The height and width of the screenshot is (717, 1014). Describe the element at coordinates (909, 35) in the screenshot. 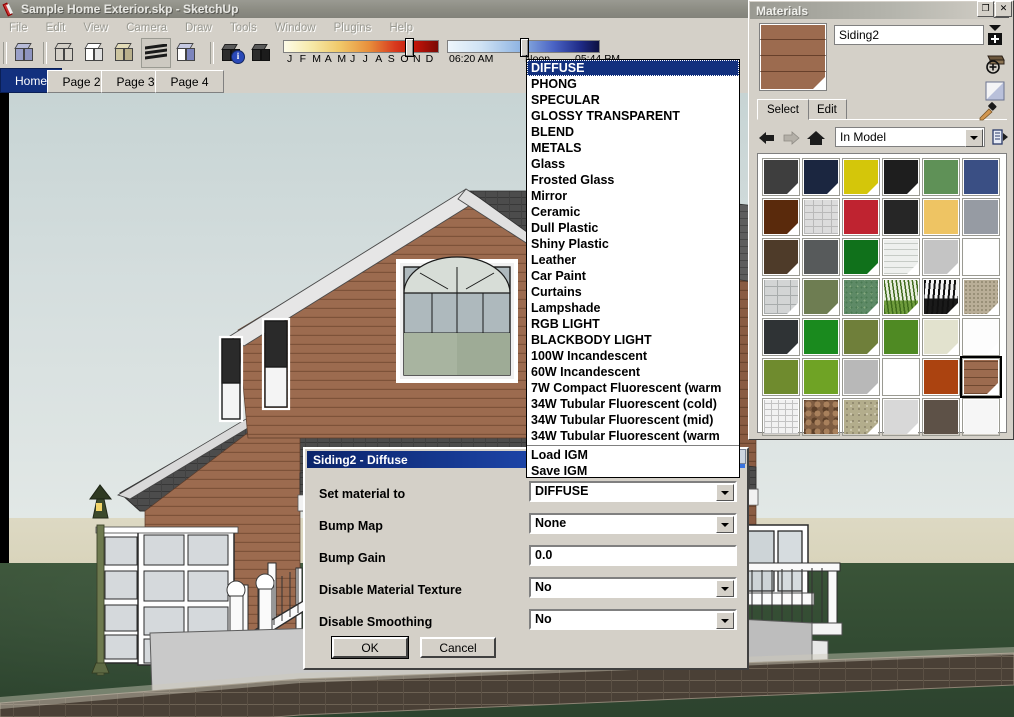

I see `material-name-input: Siding2` at that location.